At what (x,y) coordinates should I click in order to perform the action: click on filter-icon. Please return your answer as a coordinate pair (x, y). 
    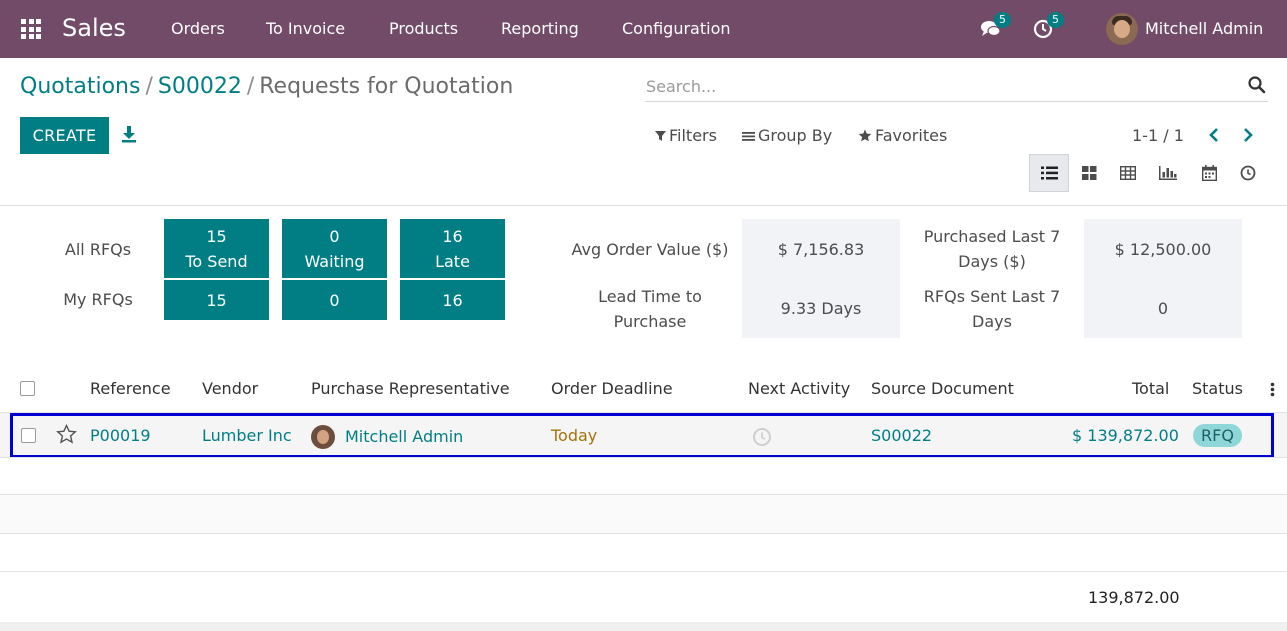
    Looking at the image, I should click on (660, 135).